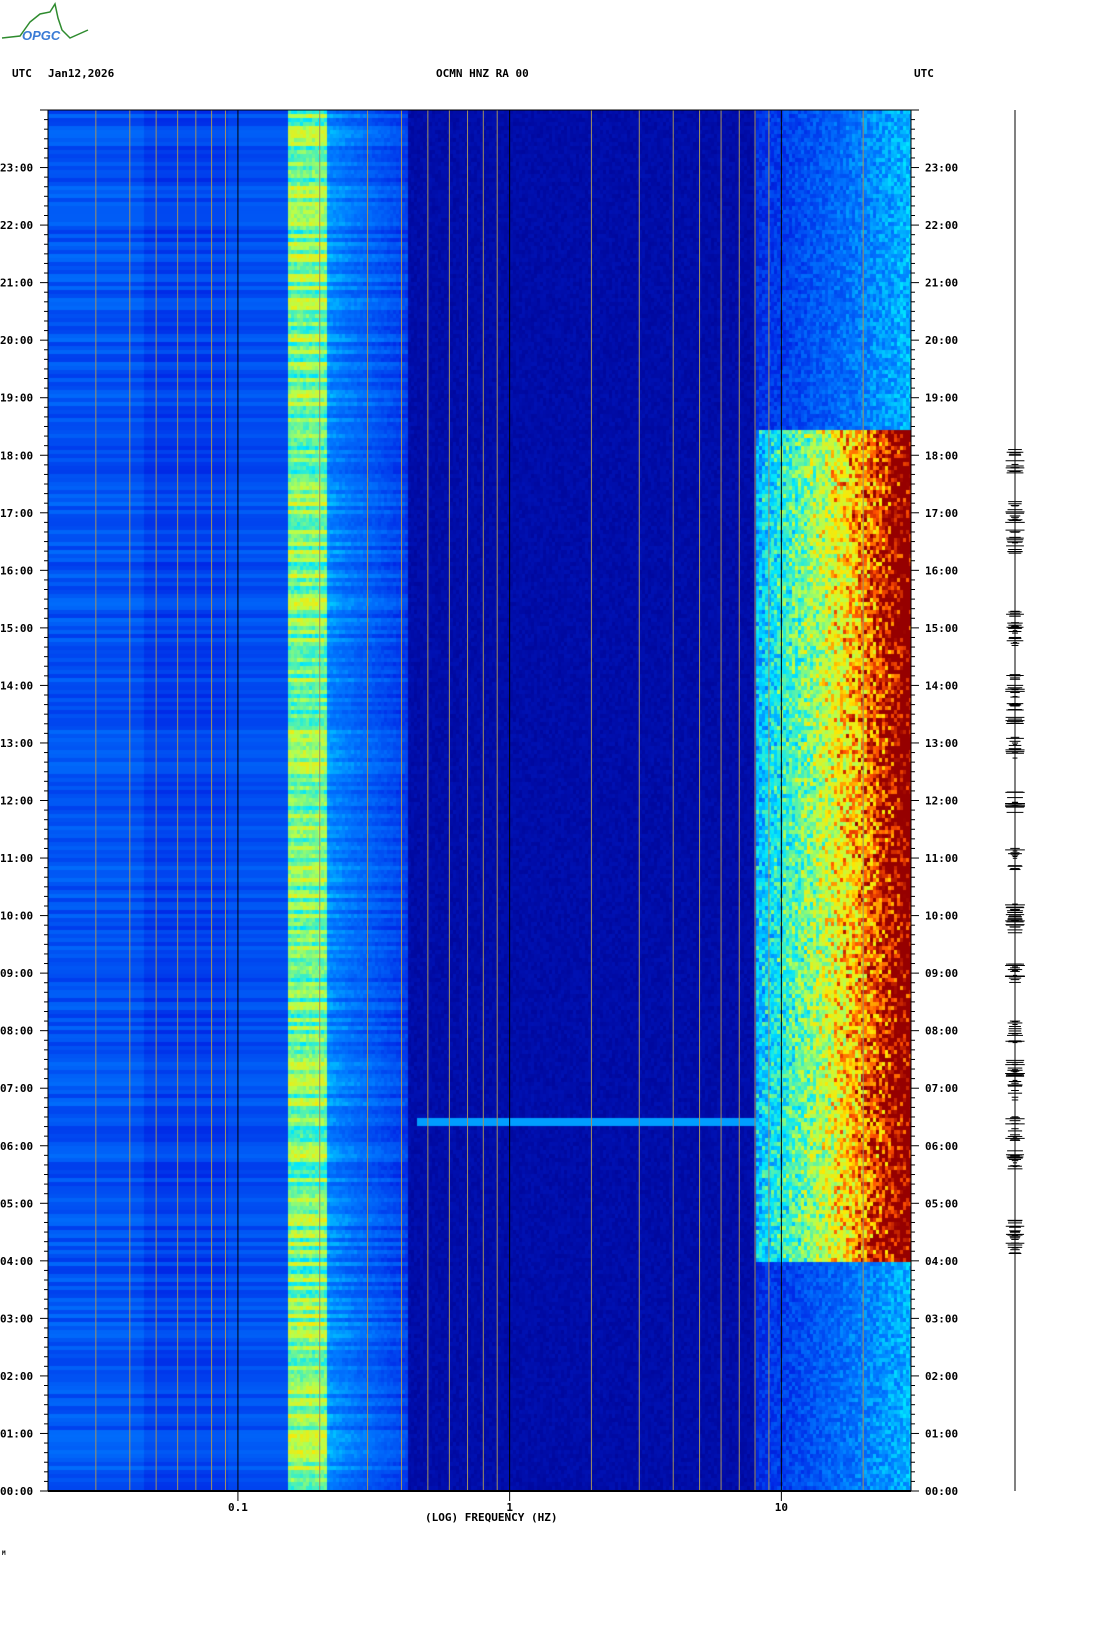 This screenshot has width=1102, height=1634. Describe the element at coordinates (941, 1491) in the screenshot. I see `y-tick-label-right: 00:00` at that location.